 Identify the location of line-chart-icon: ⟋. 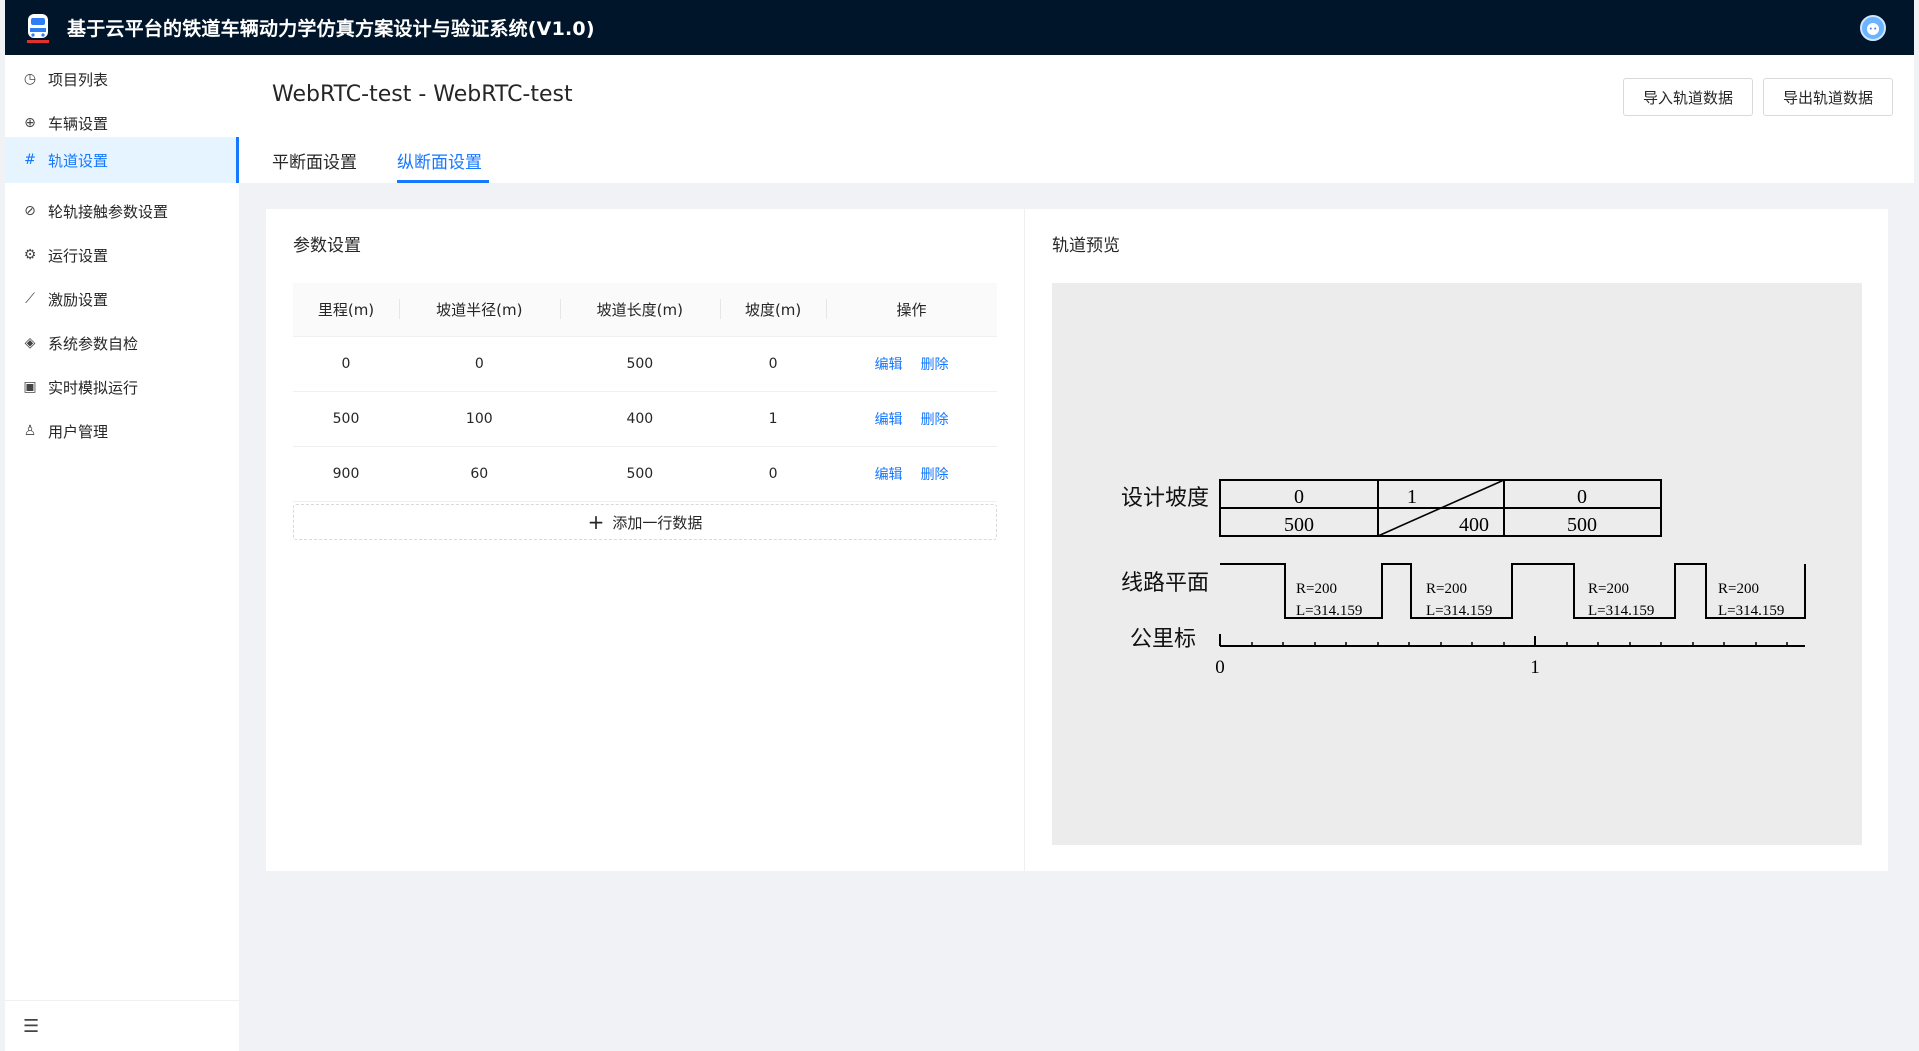
(30, 299).